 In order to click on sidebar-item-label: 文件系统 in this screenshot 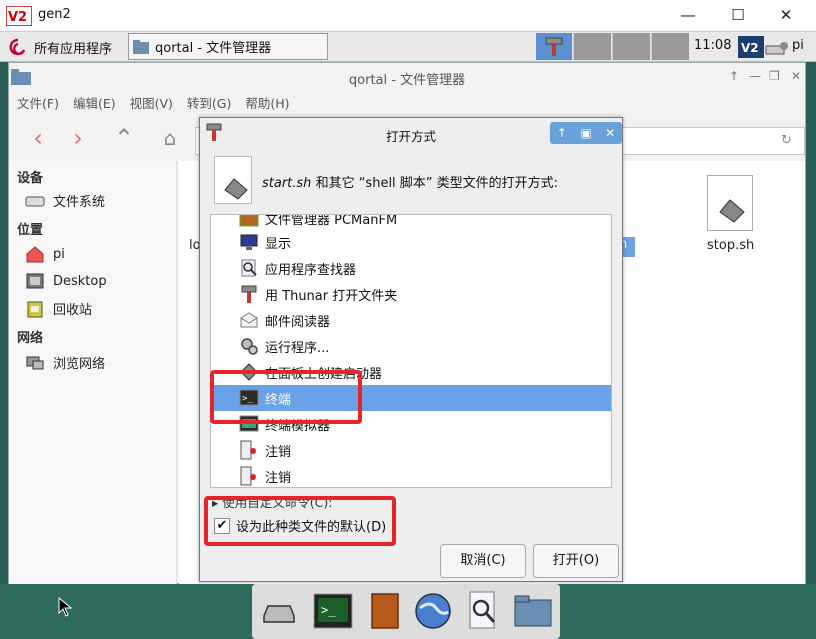, I will do `click(79, 202)`.